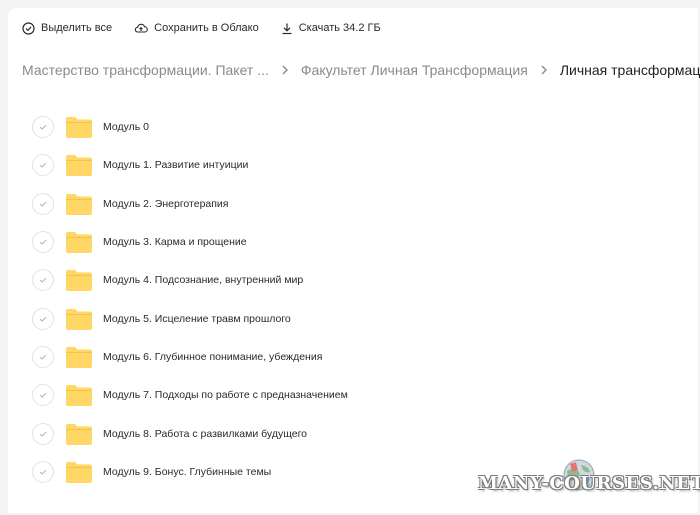  I want to click on cloud-upload-icon, so click(141, 28).